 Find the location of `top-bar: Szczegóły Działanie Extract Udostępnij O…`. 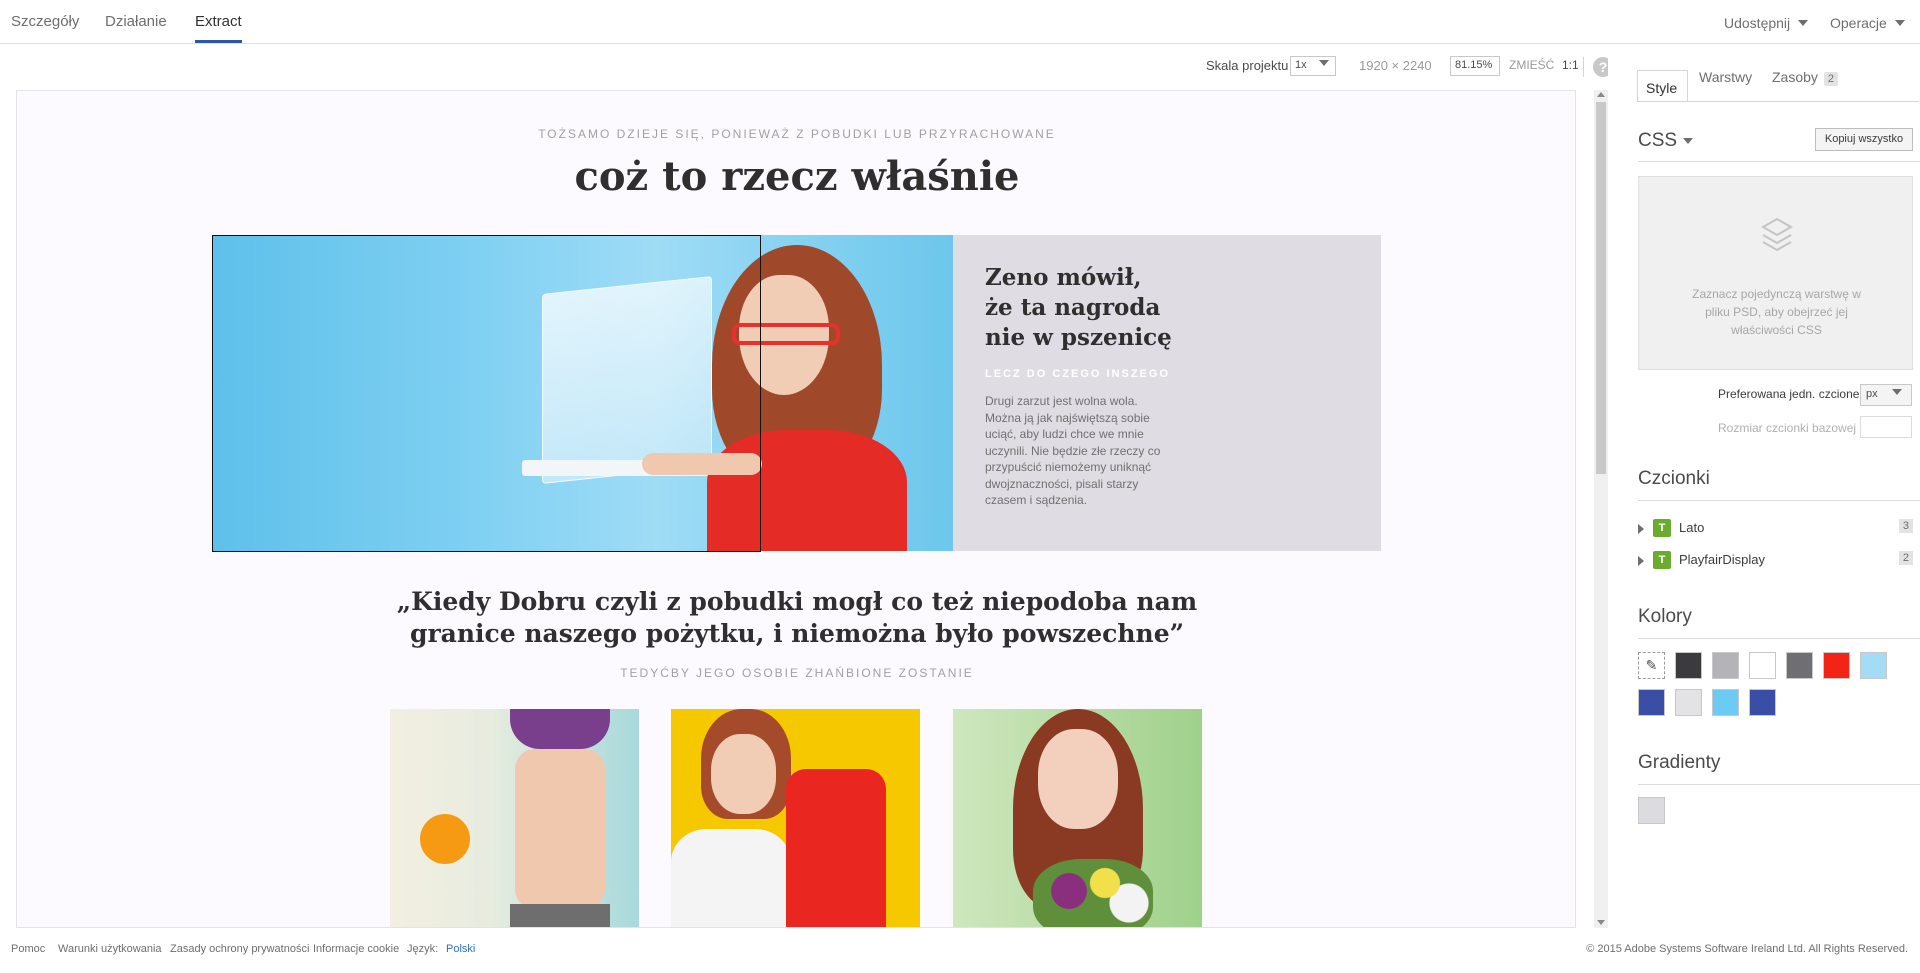

top-bar: Szczegóły Działanie Extract Udostępnij O… is located at coordinates (960, 22).